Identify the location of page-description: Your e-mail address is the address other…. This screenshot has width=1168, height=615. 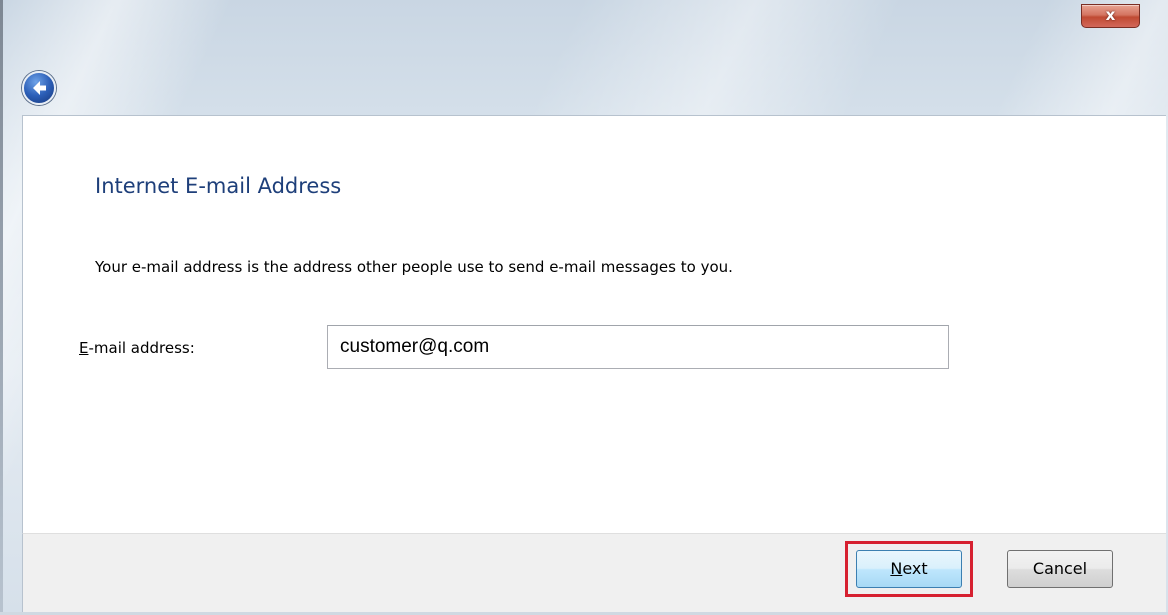
(414, 267).